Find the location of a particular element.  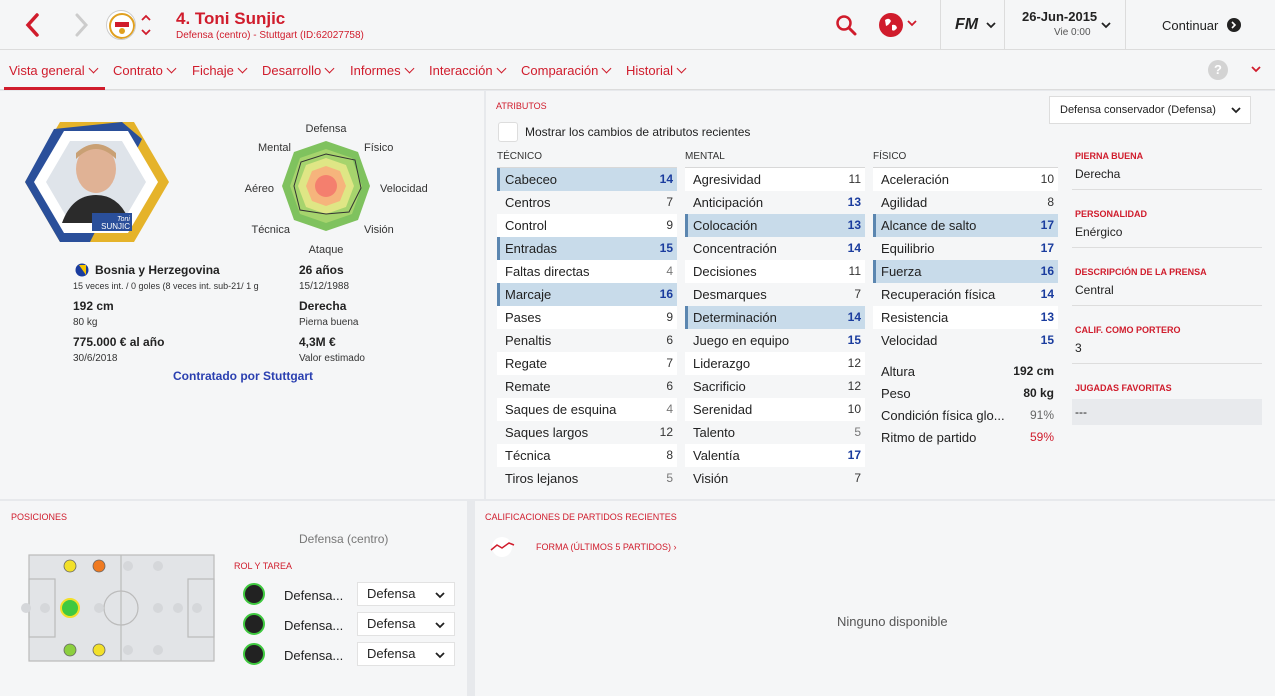

position-pitch is located at coordinates (118, 608).